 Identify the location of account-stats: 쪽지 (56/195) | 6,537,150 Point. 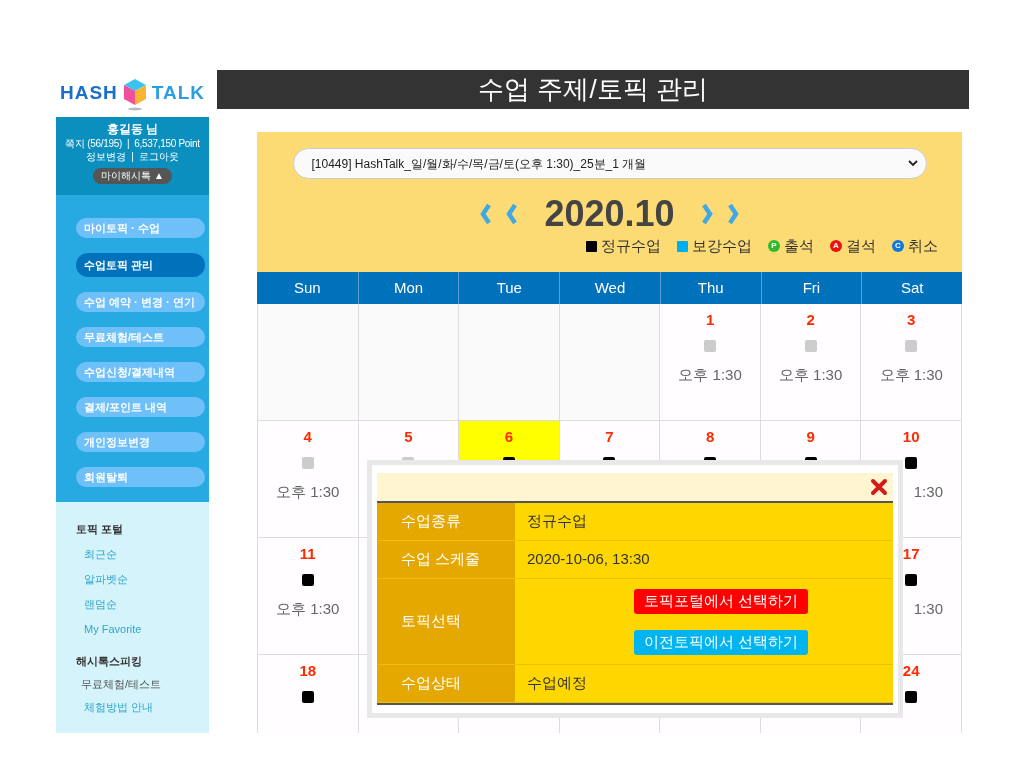
(132, 143).